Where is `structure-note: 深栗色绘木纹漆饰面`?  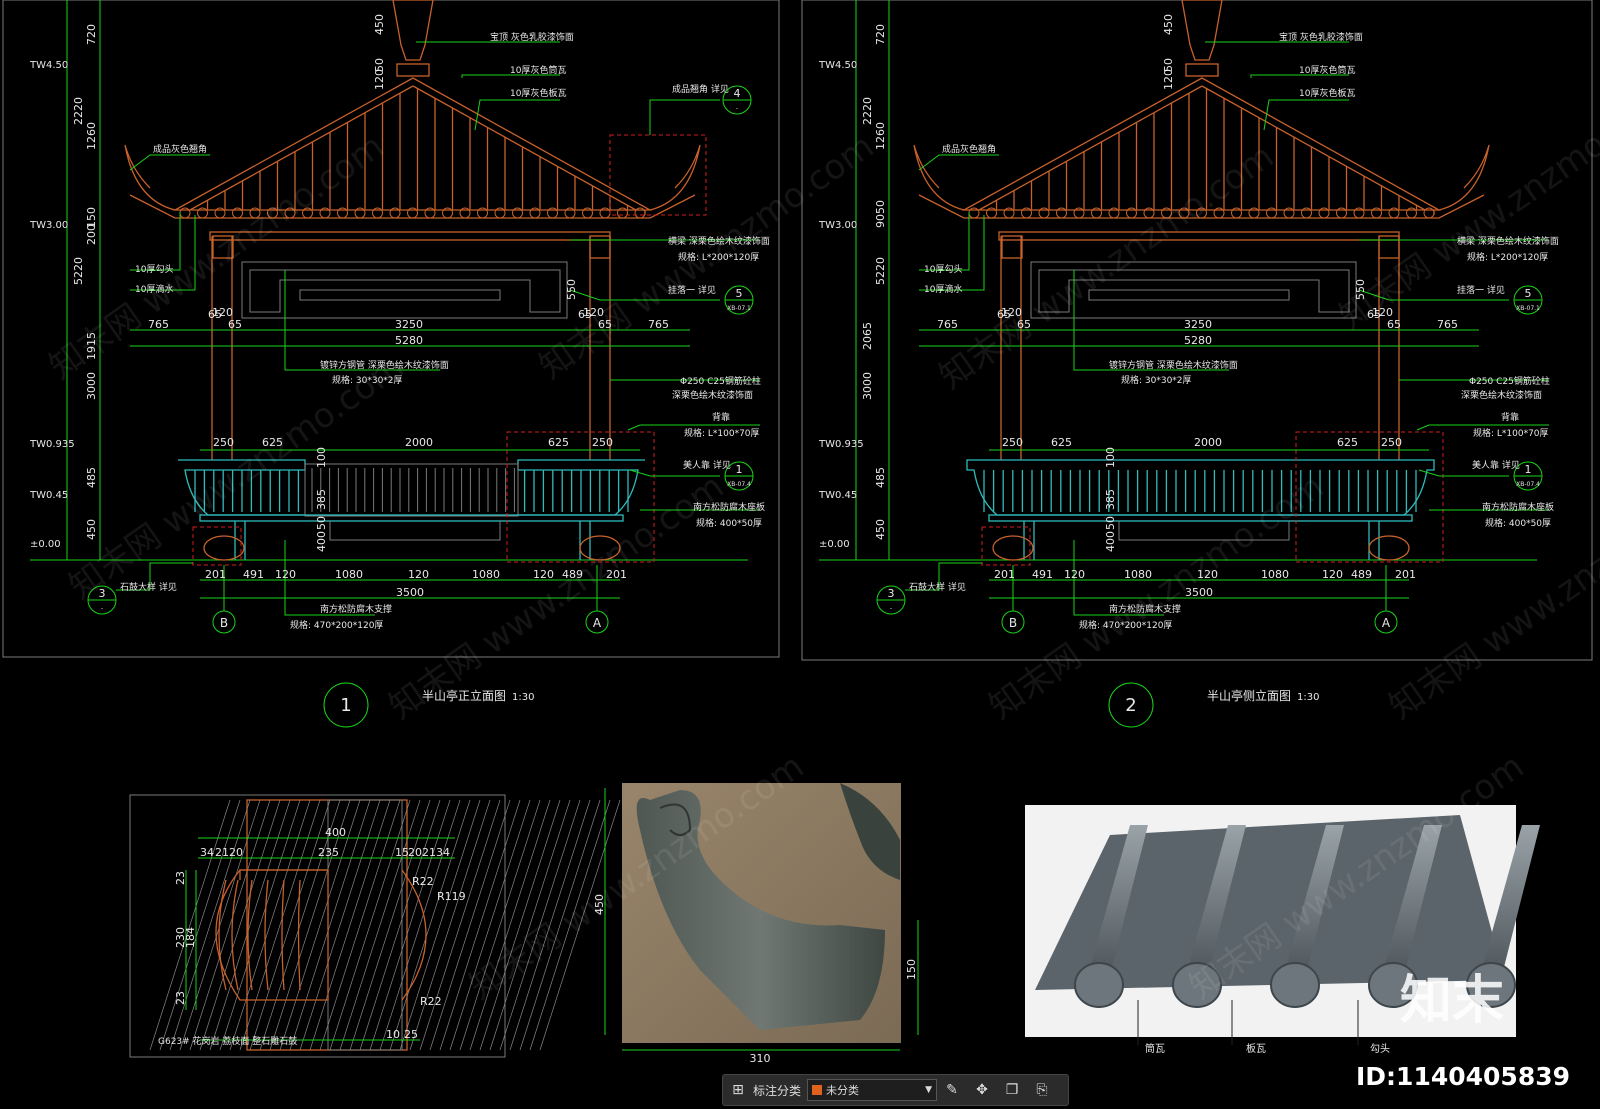
structure-note: 深栗色绘木纹漆饰面 is located at coordinates (712, 395).